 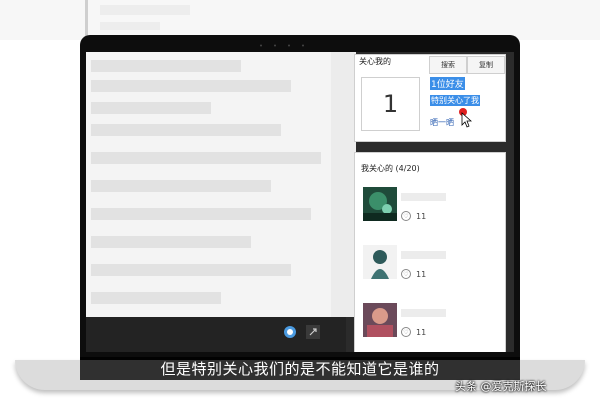 I want to click on taskbar, so click(x=216, y=334).